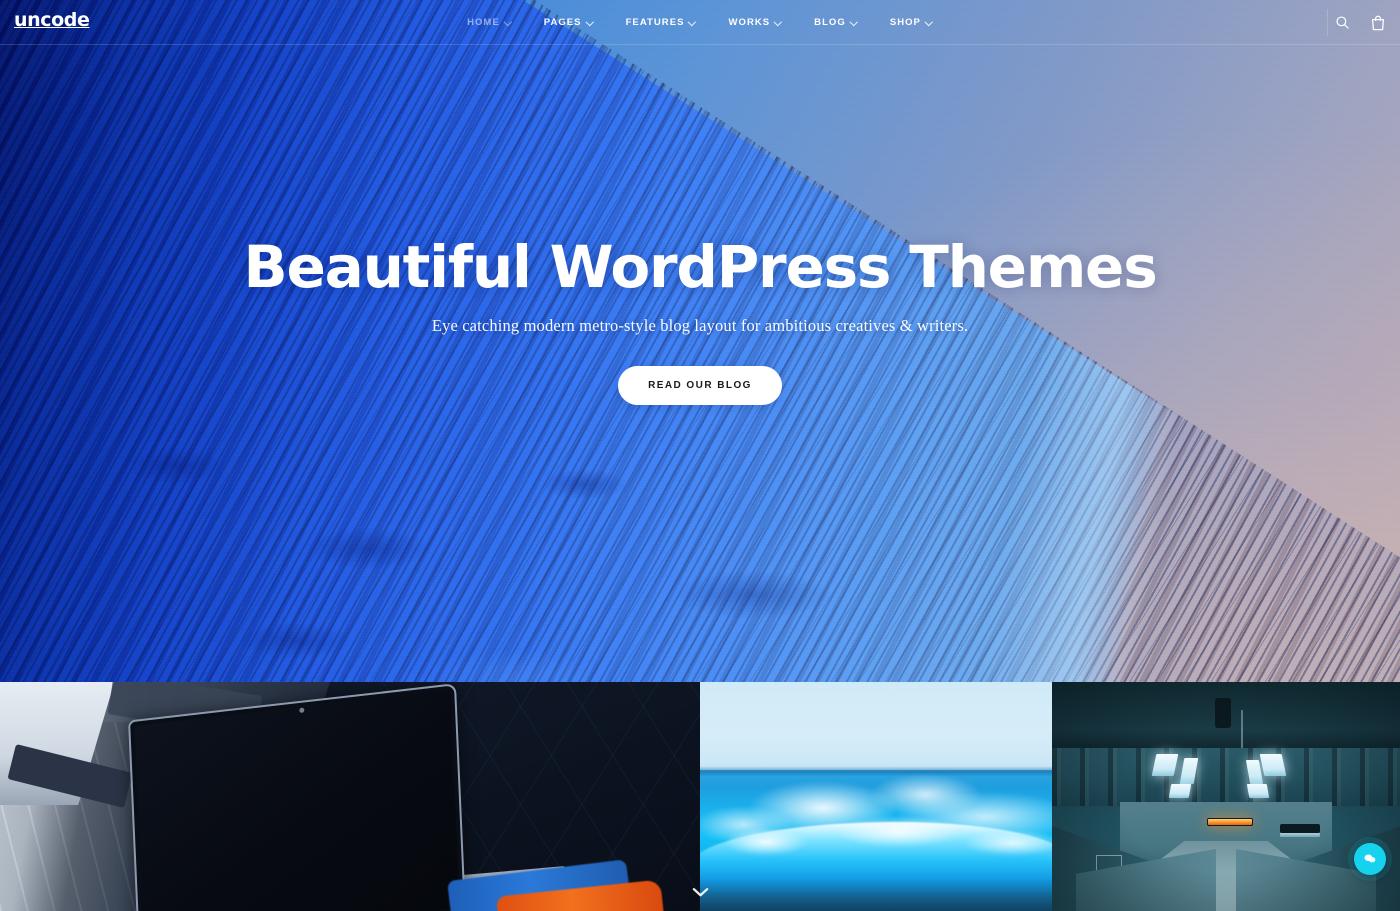 The width and height of the screenshot is (1400, 911). I want to click on nav-item-features: FEATURES, so click(661, 22).